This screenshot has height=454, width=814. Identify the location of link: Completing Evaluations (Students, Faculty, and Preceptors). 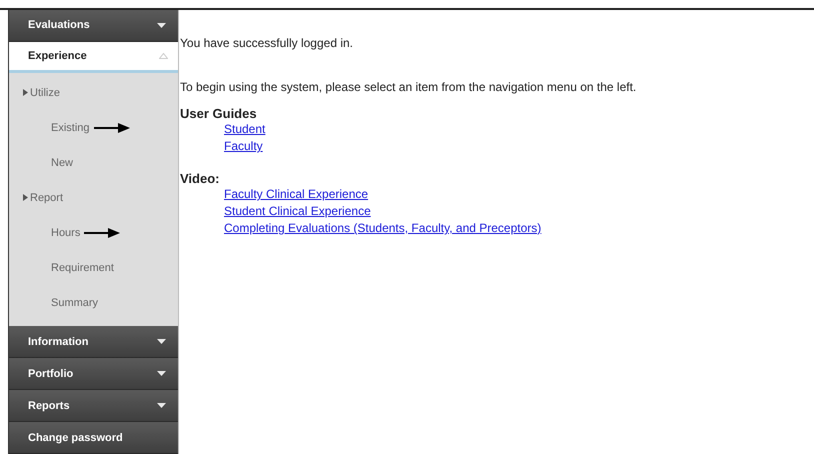
(383, 228).